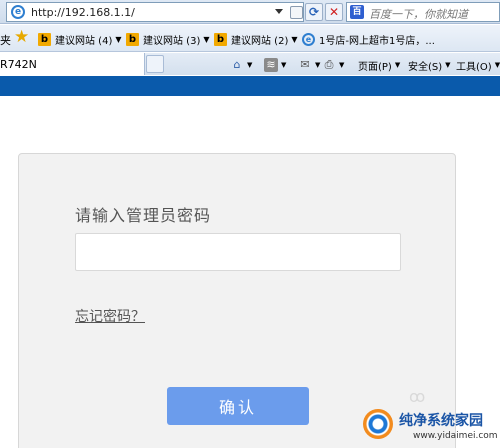 Image resolution: width=500 pixels, height=448 pixels. Describe the element at coordinates (238, 406) in the screenshot. I see `confirm-button: 确认` at that location.